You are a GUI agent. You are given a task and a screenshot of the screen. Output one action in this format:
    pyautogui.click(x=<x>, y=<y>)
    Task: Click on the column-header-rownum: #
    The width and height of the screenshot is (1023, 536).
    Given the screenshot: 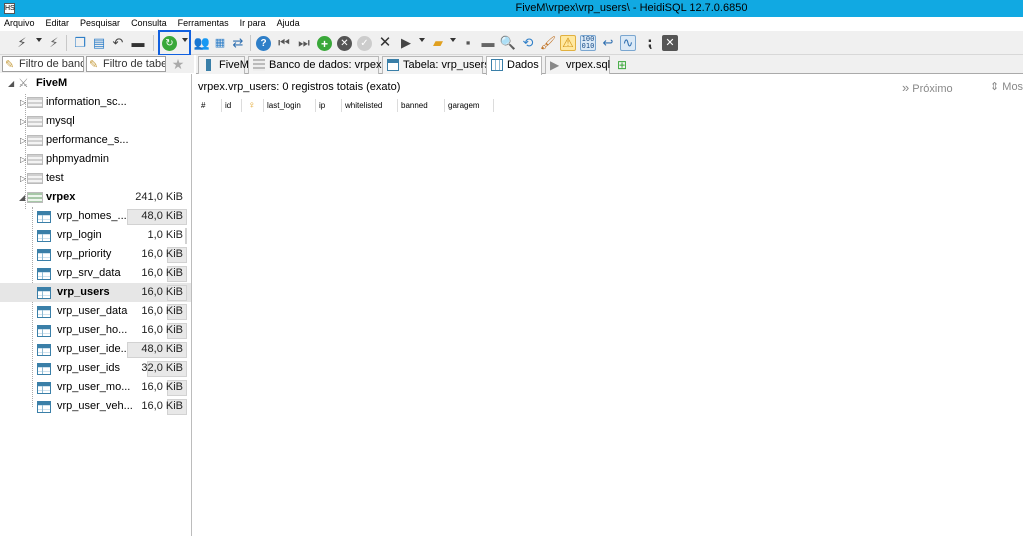 What is the action you would take?
    pyautogui.click(x=210, y=105)
    